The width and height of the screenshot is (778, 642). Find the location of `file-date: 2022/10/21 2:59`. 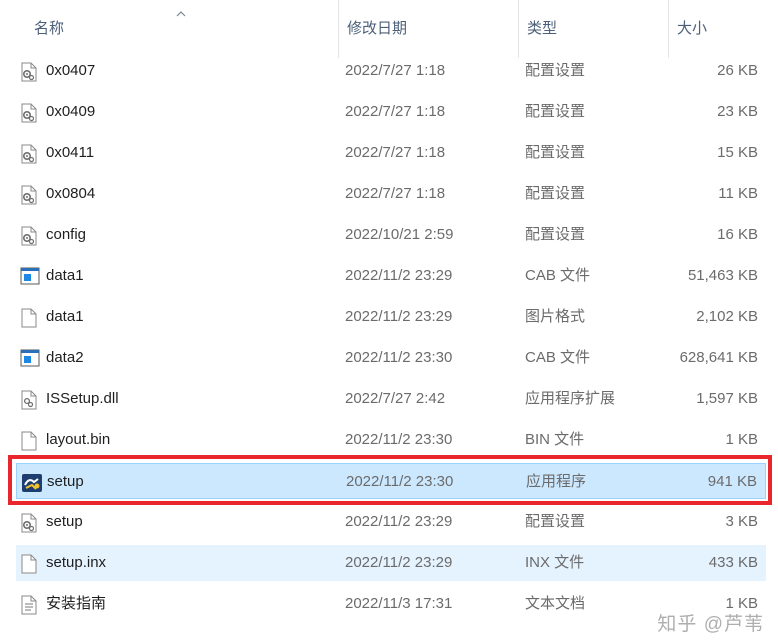

file-date: 2022/10/21 2:59 is located at coordinates (399, 234).